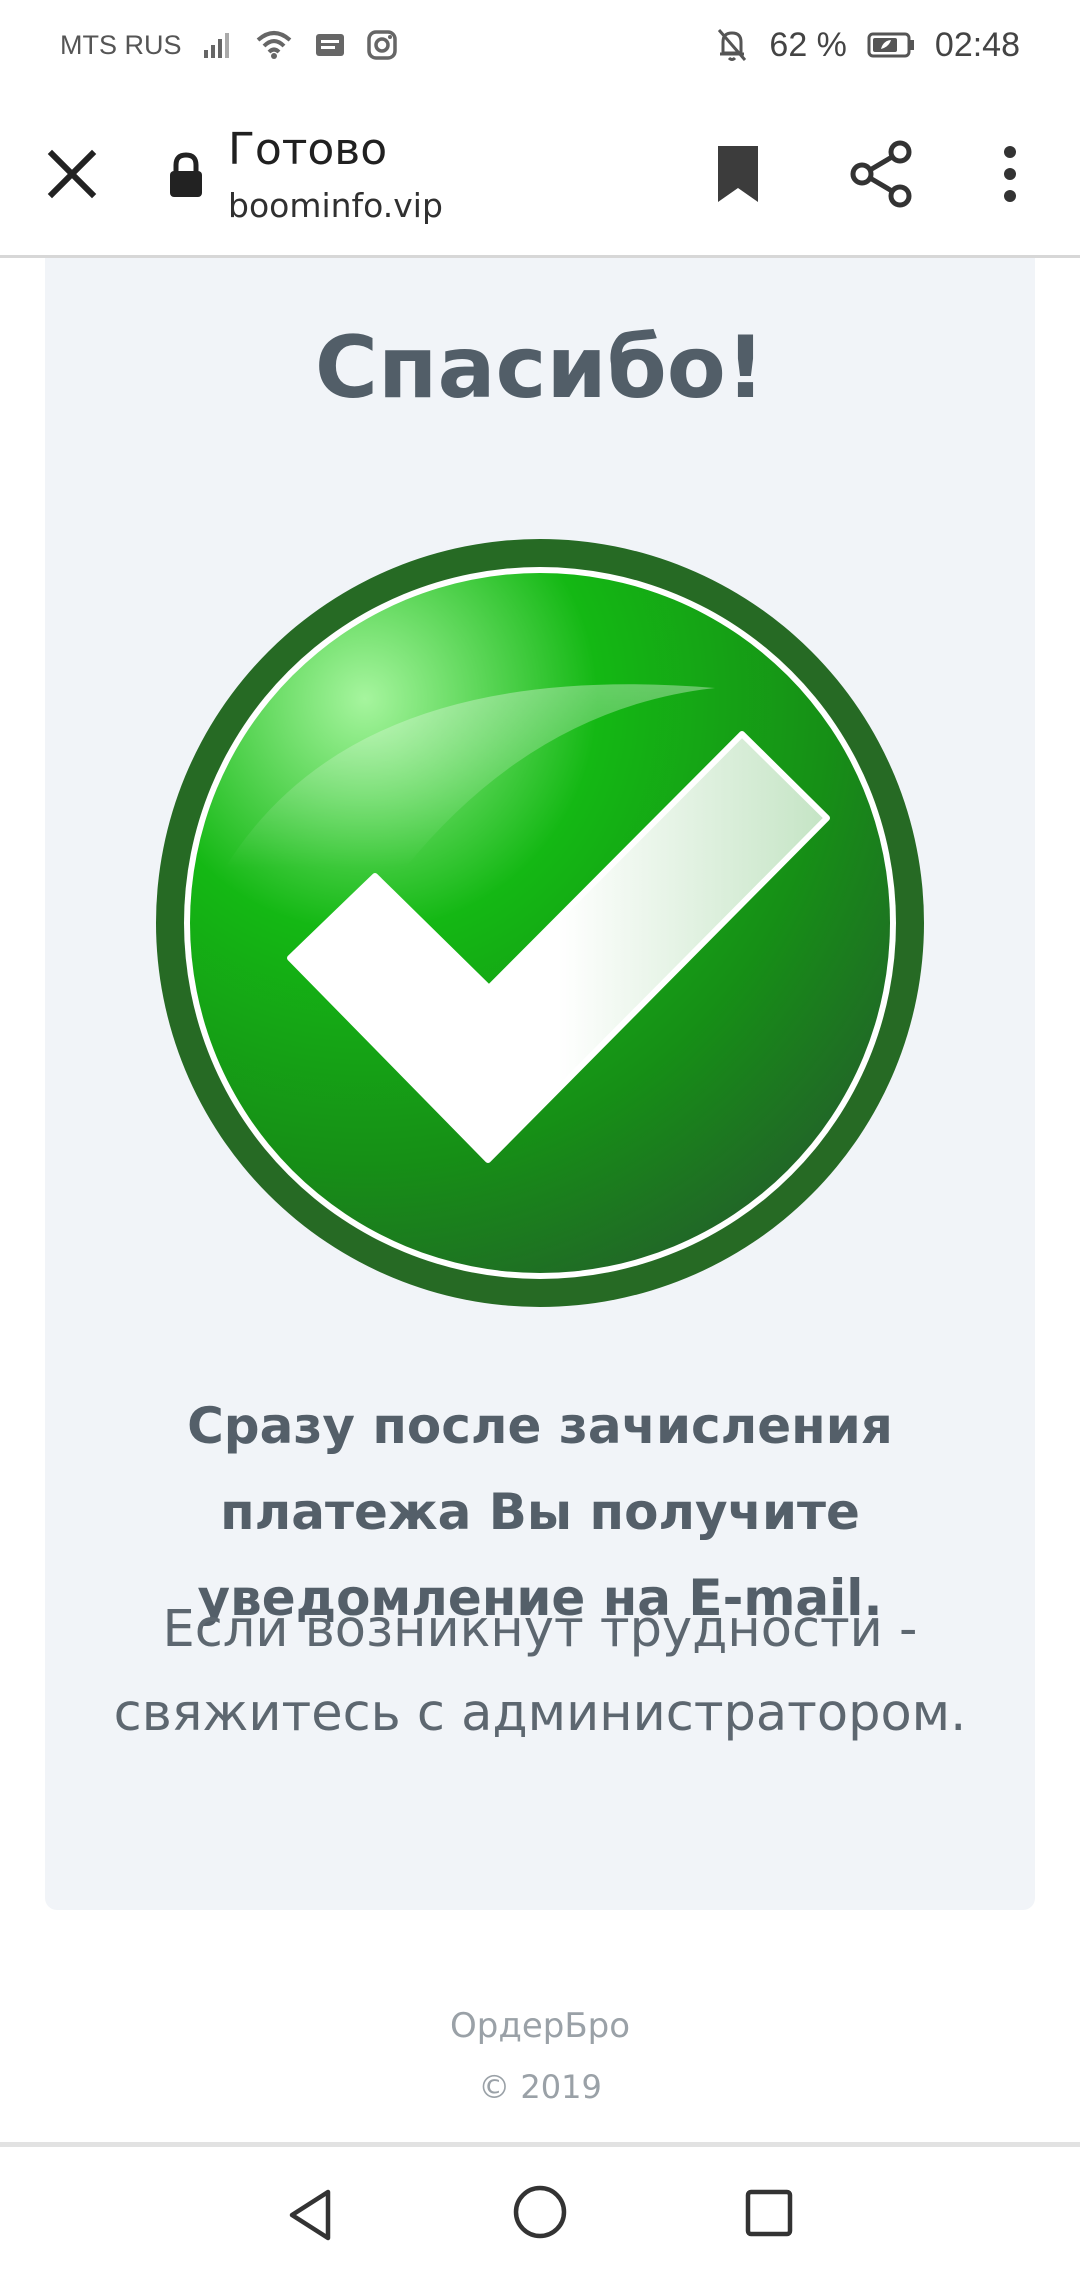 The width and height of the screenshot is (1080, 2280). I want to click on clock: 02:48, so click(977, 44).